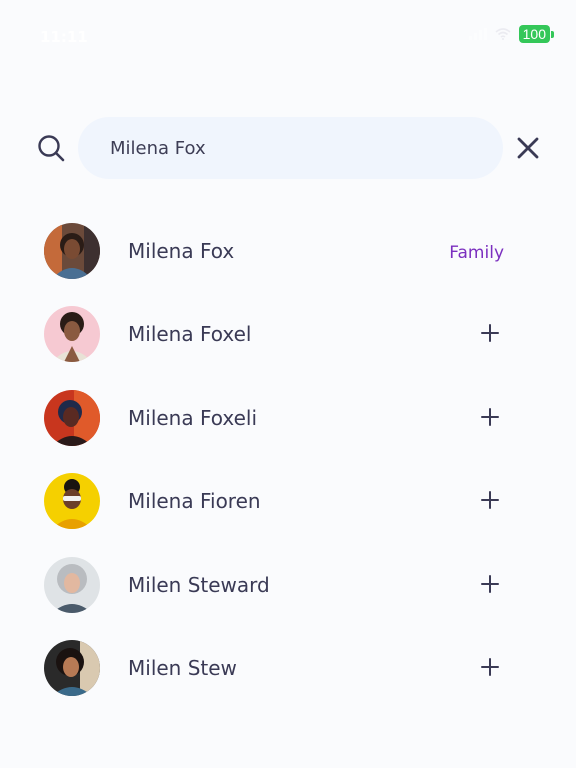  What do you see at coordinates (528, 148) in the screenshot?
I see `close-icon` at bounding box center [528, 148].